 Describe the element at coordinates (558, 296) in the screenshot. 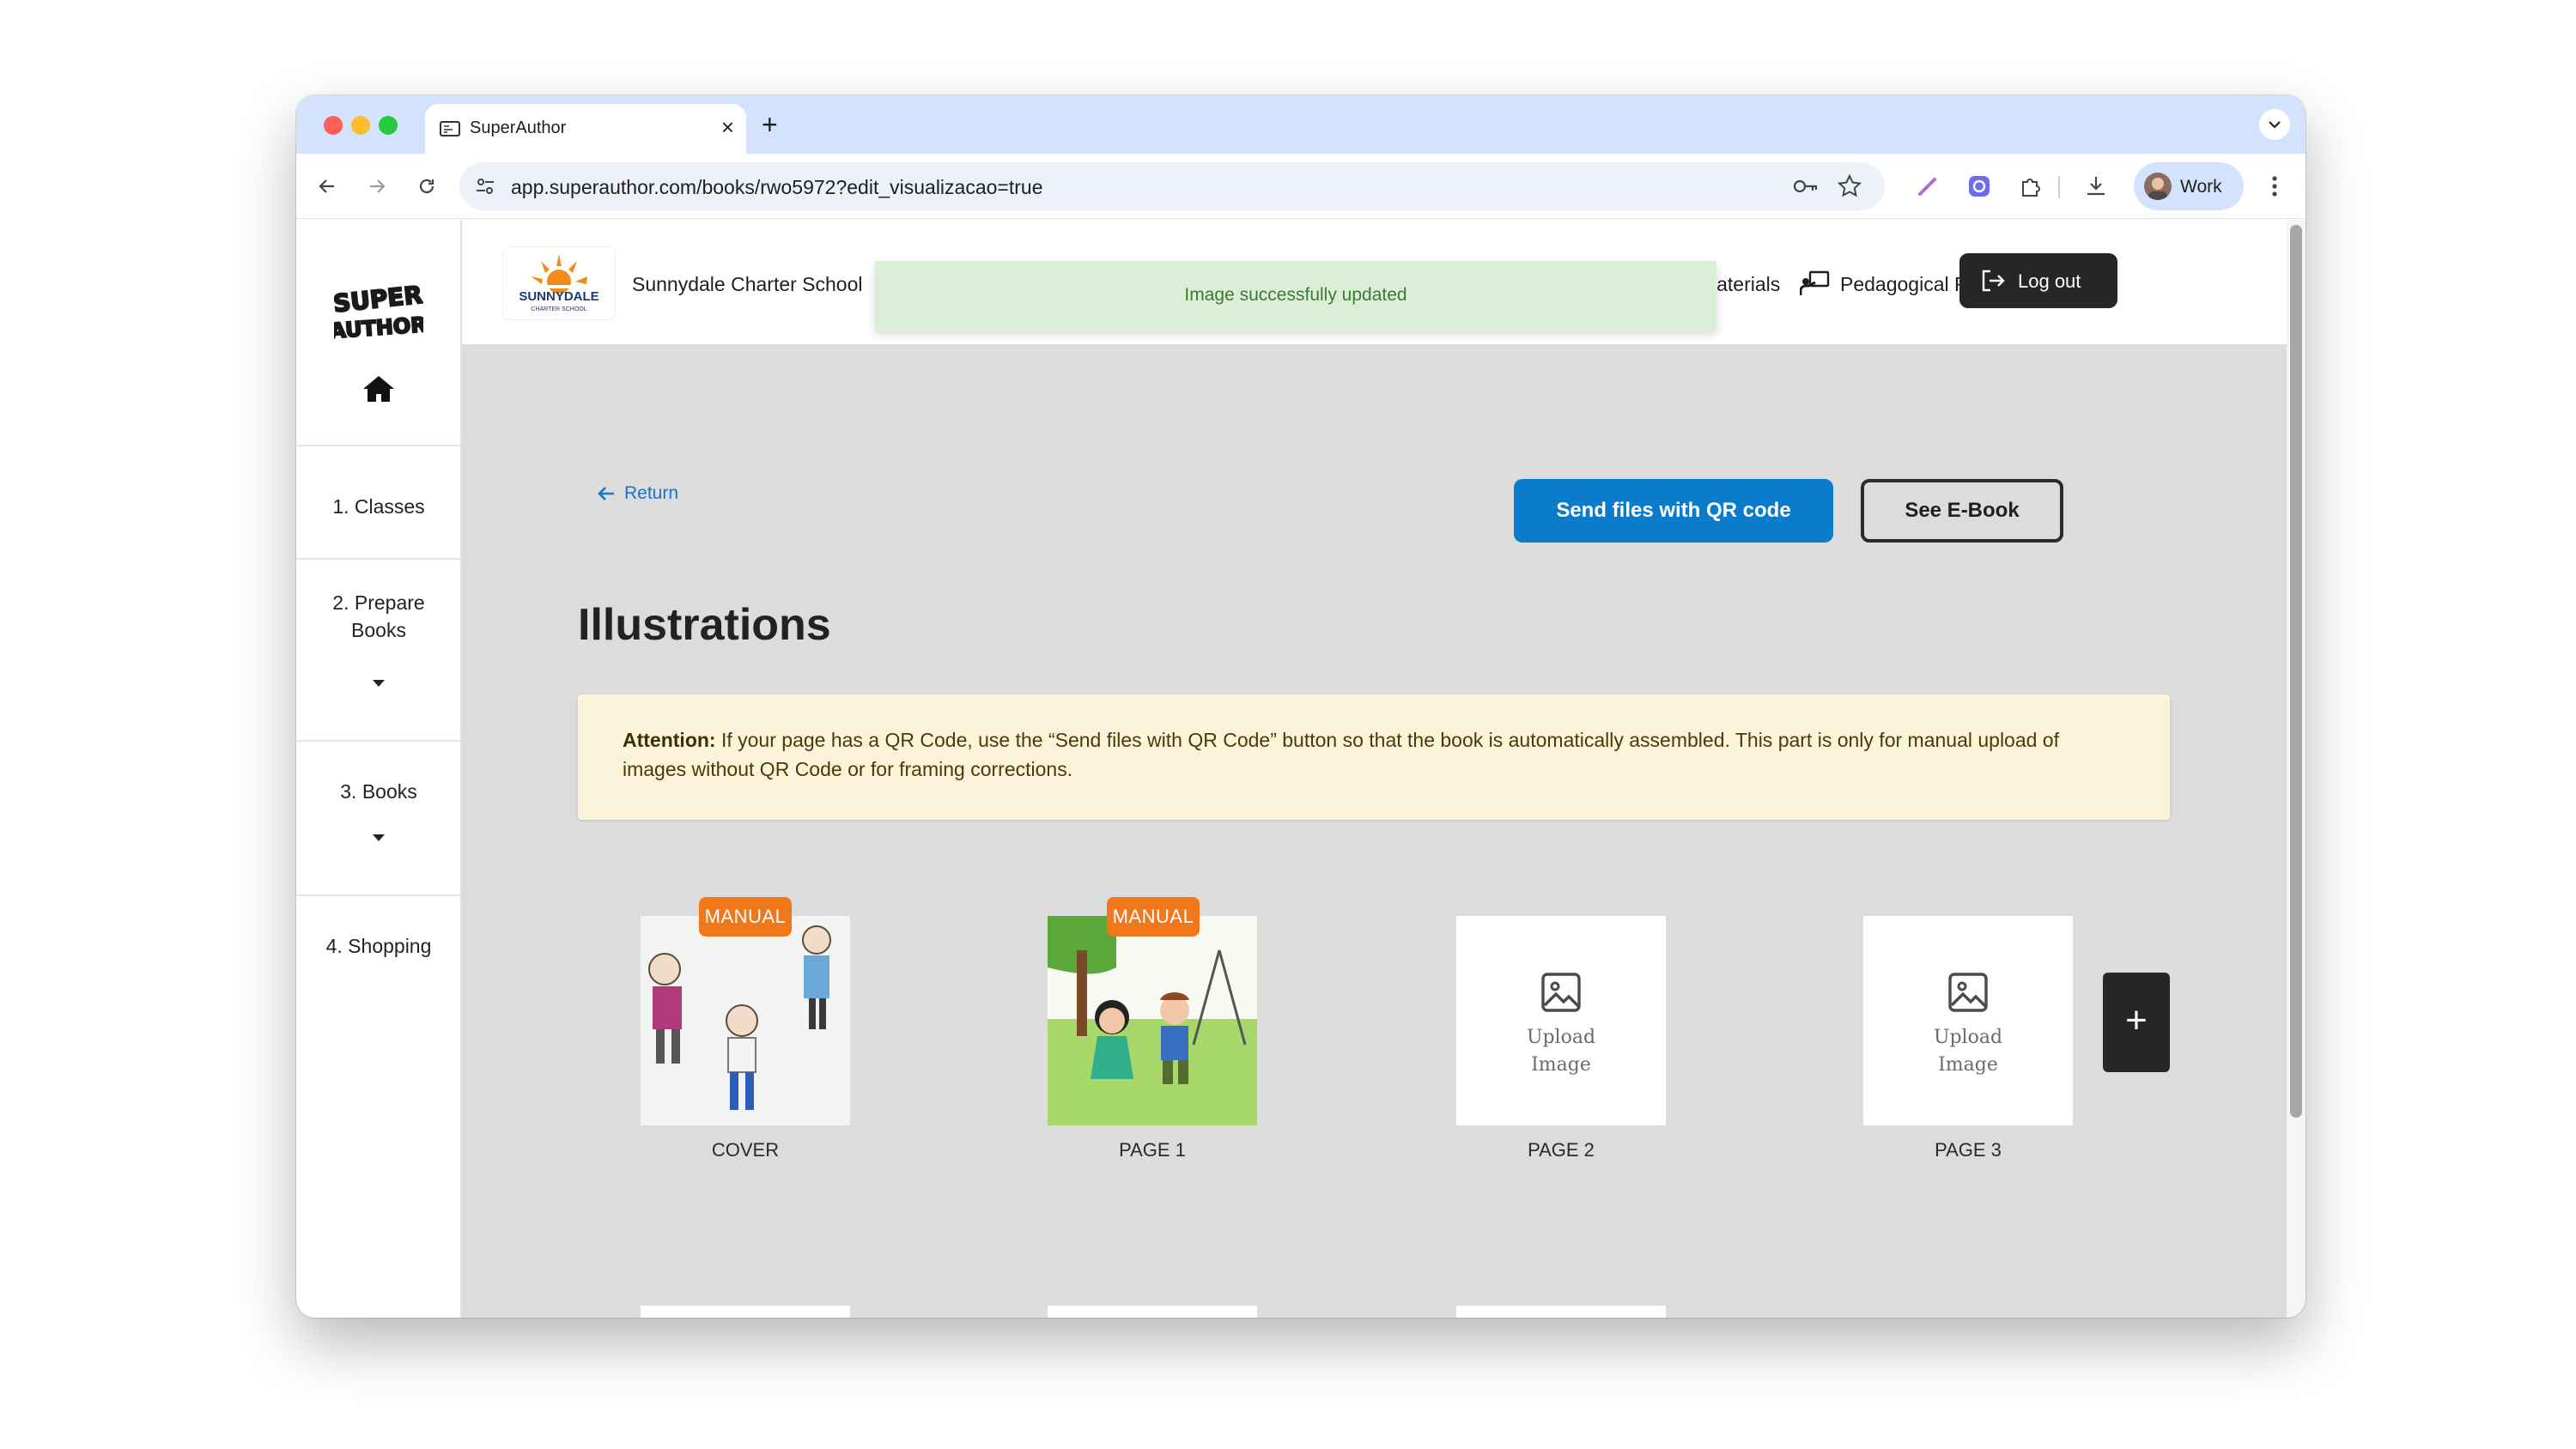

I see `svg-text: SUNNYDALE` at that location.